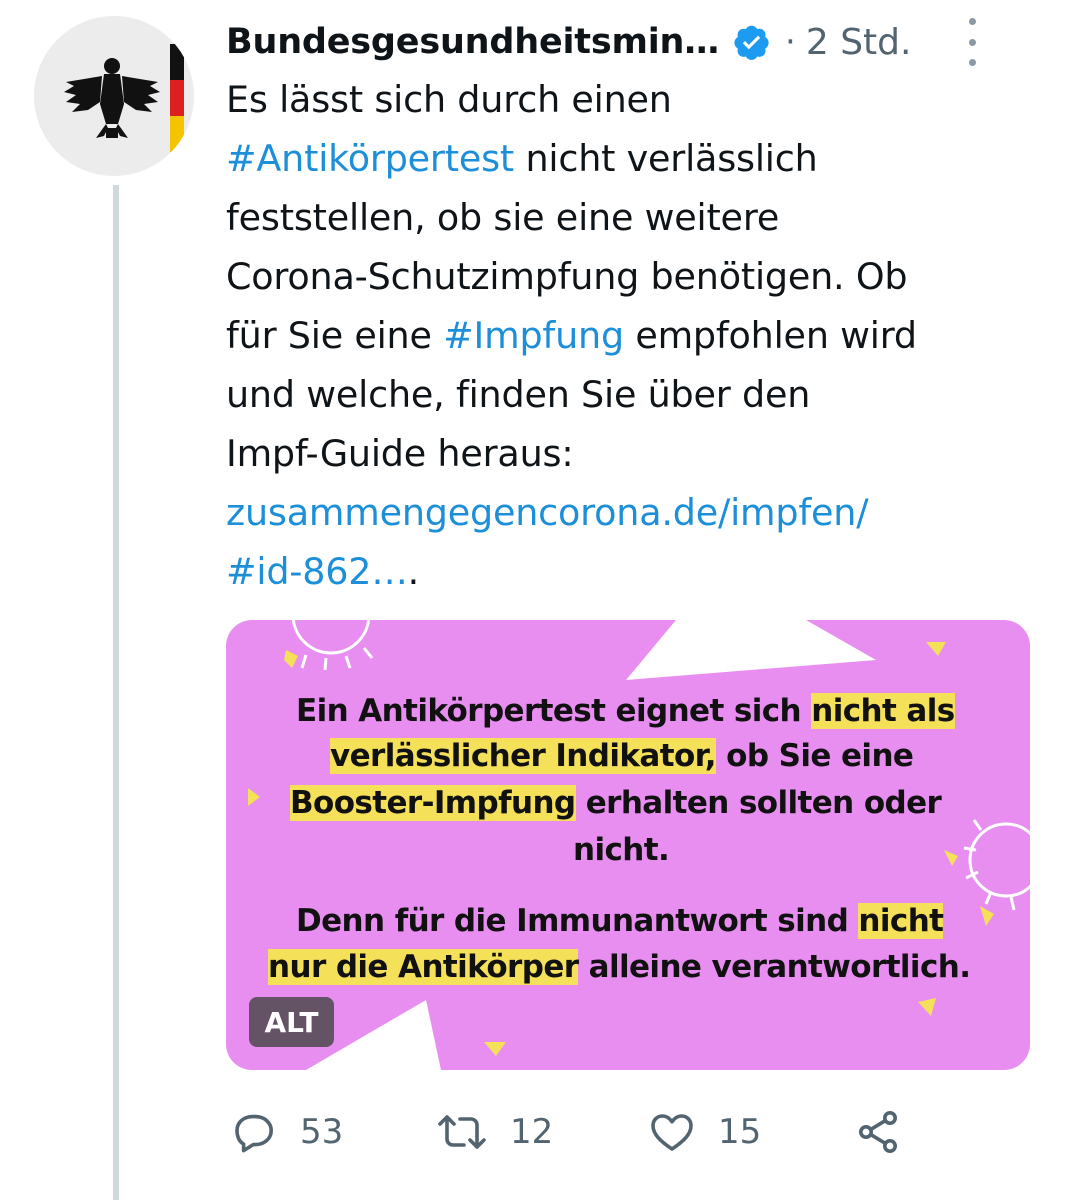 This screenshot has width=1066, height=1200. What do you see at coordinates (883, 711) in the screenshot?
I see `highlighted-text: nicht als` at bounding box center [883, 711].